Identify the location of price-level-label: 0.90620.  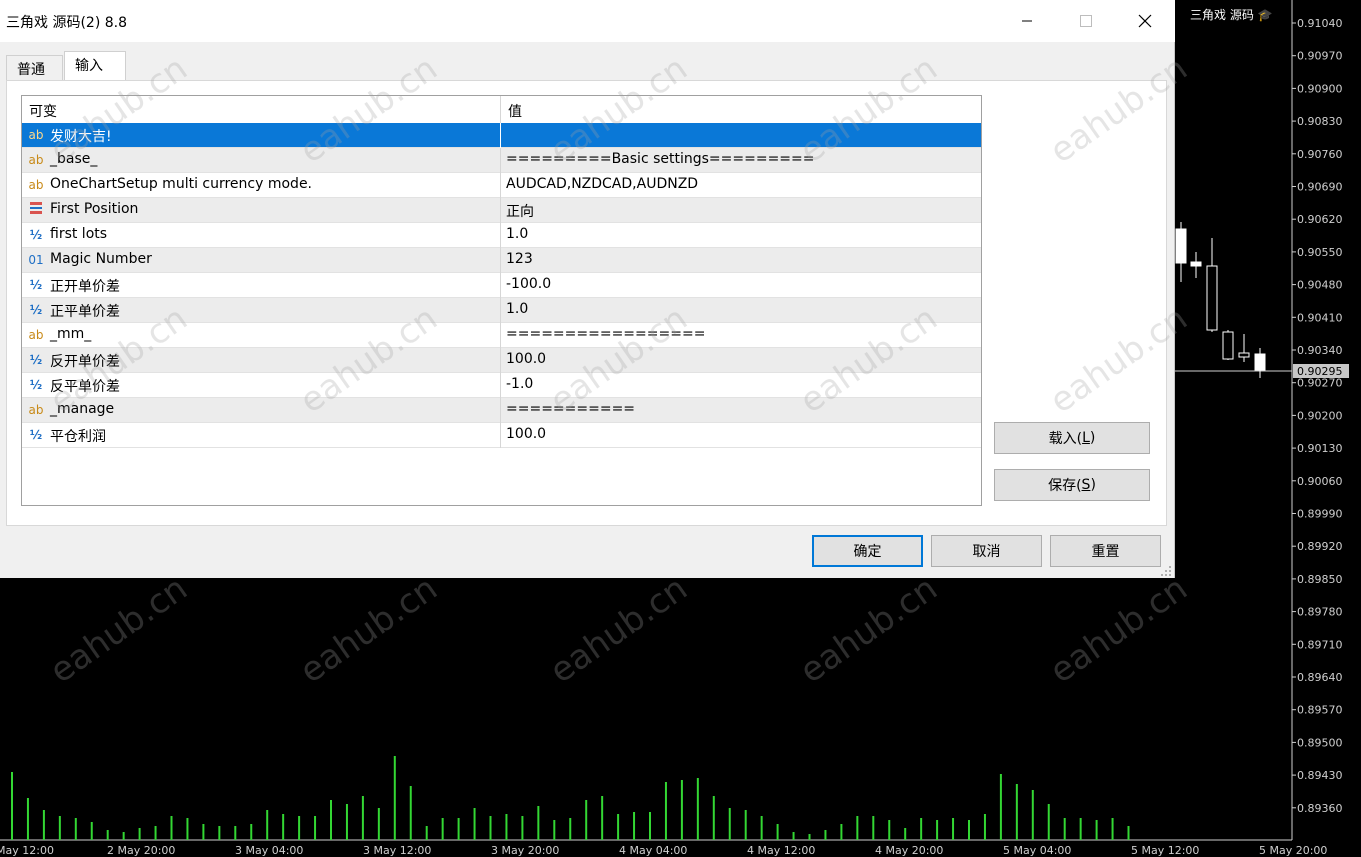
(1320, 219).